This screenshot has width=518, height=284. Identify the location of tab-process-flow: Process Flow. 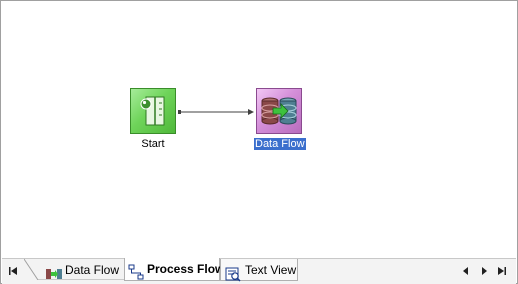
(174, 269).